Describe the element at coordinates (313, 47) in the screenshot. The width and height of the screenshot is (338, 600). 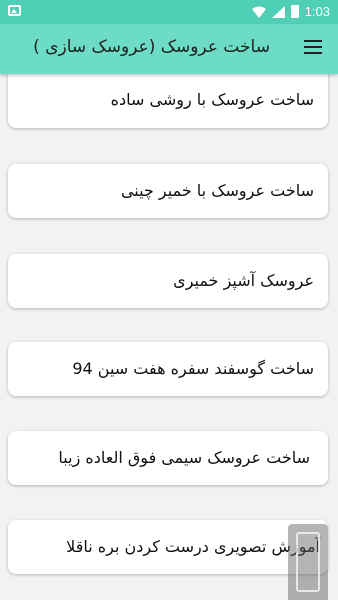
I see `hamburger-menu-icon` at that location.